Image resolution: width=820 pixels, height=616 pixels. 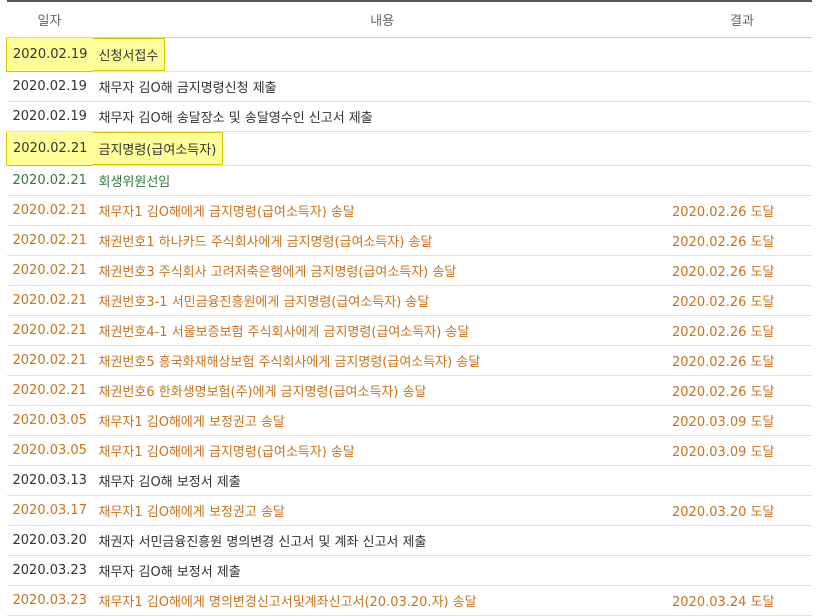 I want to click on row-date: 2020.03.20, so click(x=49, y=540).